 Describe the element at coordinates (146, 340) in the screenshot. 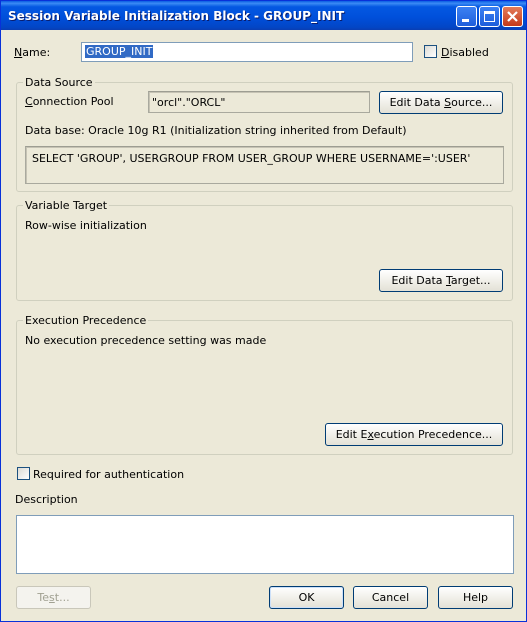

I see `execution-precedence-info: No execution precedence setting was made` at that location.